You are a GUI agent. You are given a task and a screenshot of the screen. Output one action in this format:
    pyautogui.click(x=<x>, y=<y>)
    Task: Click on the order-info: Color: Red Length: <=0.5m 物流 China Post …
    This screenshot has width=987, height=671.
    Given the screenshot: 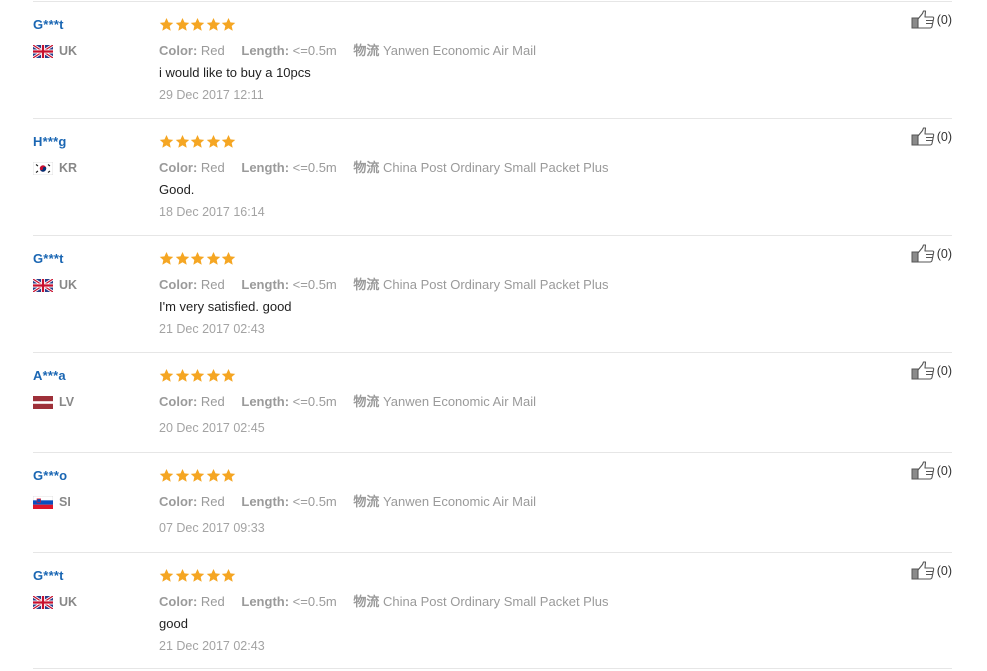 What is the action you would take?
    pyautogui.click(x=390, y=600)
    